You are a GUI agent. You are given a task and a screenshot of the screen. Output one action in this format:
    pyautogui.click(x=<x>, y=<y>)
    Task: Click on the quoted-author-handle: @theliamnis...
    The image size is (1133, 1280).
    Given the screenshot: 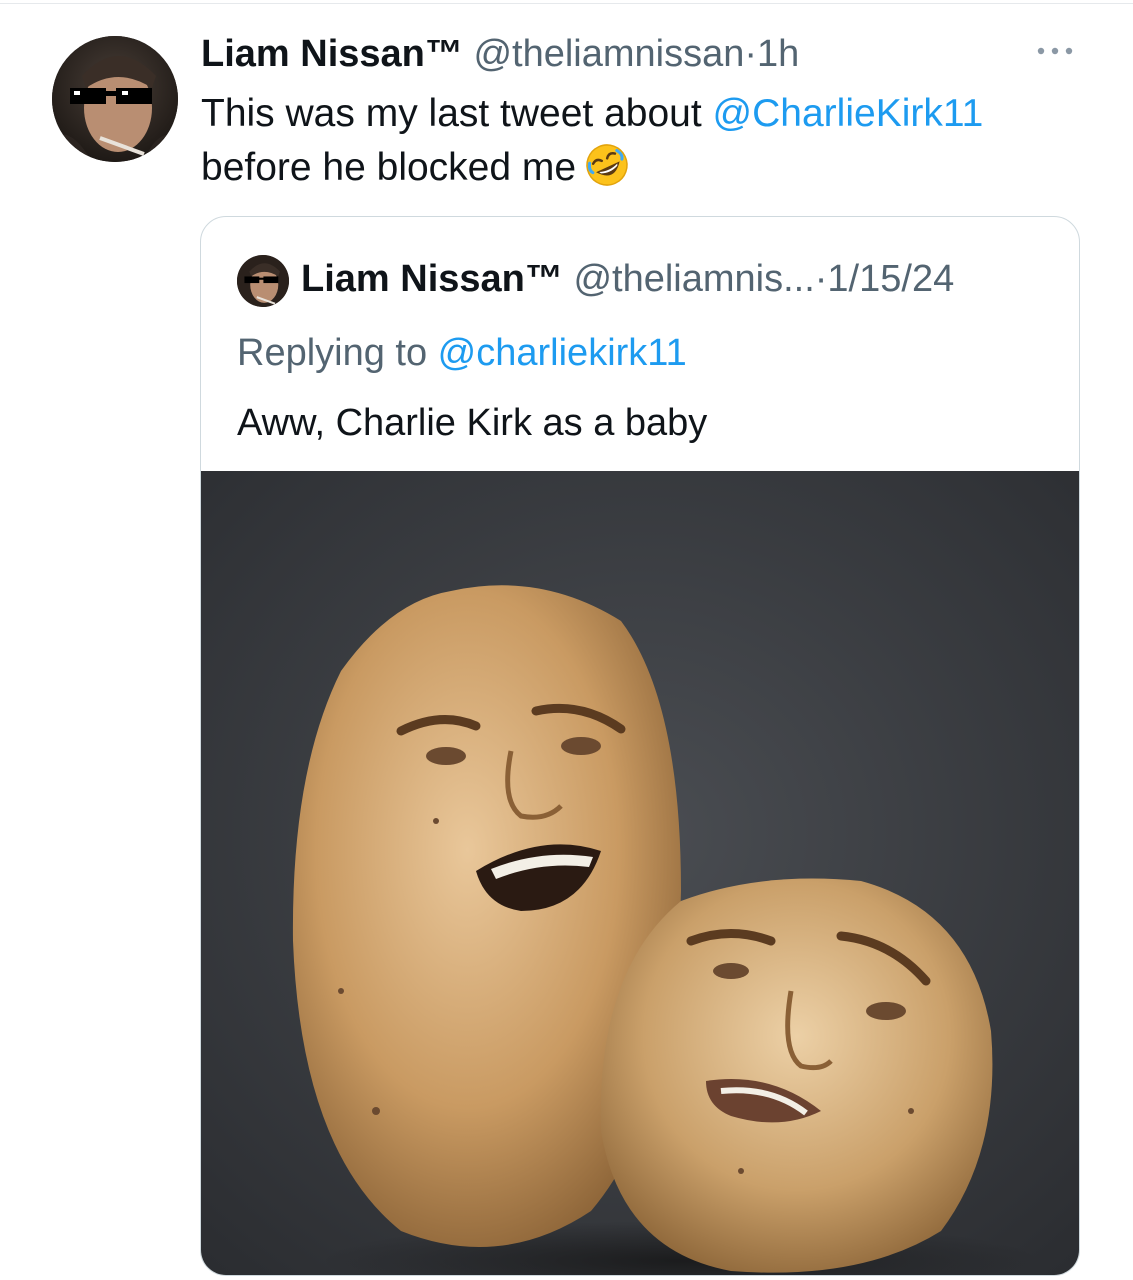 What is the action you would take?
    pyautogui.click(x=693, y=279)
    